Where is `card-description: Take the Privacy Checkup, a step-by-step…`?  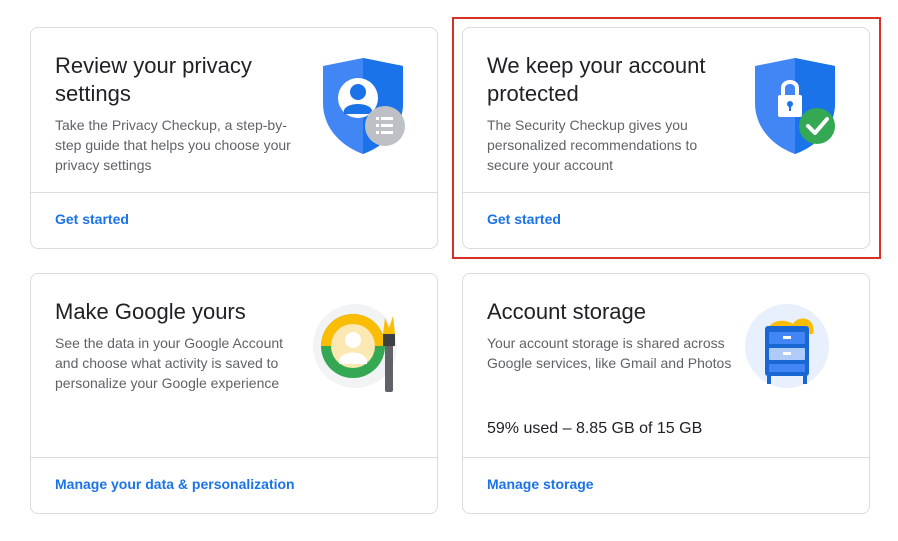
card-description: Take the Privacy Checkup, a step-by-step… is located at coordinates (173, 145).